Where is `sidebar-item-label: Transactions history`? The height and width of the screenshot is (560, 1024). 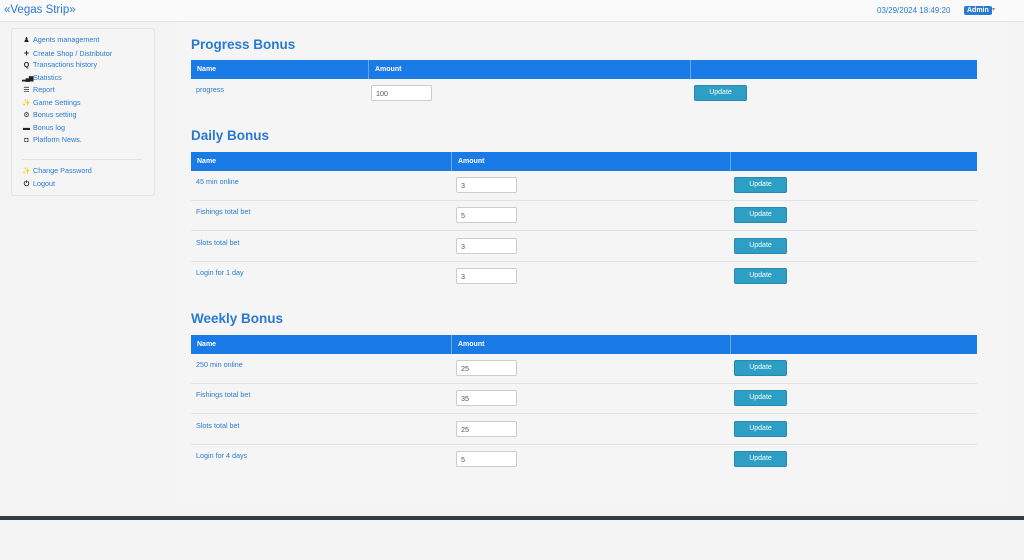 sidebar-item-label: Transactions history is located at coordinates (65, 64).